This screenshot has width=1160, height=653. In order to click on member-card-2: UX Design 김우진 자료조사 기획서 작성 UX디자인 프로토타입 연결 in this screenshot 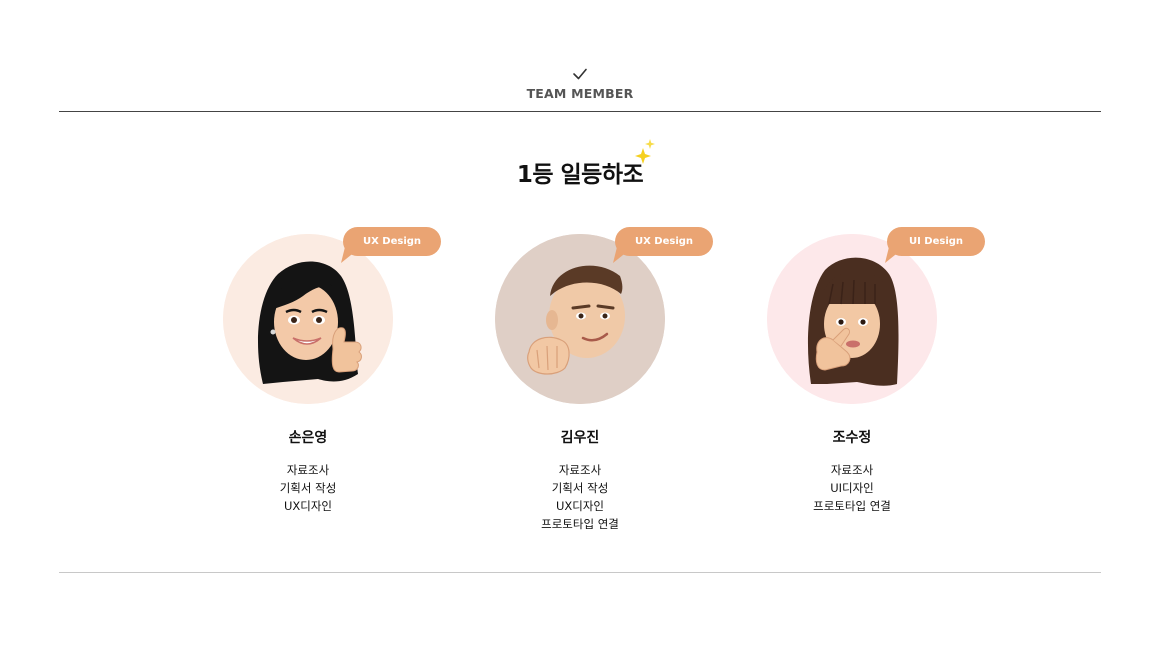, I will do `click(581, 385)`.